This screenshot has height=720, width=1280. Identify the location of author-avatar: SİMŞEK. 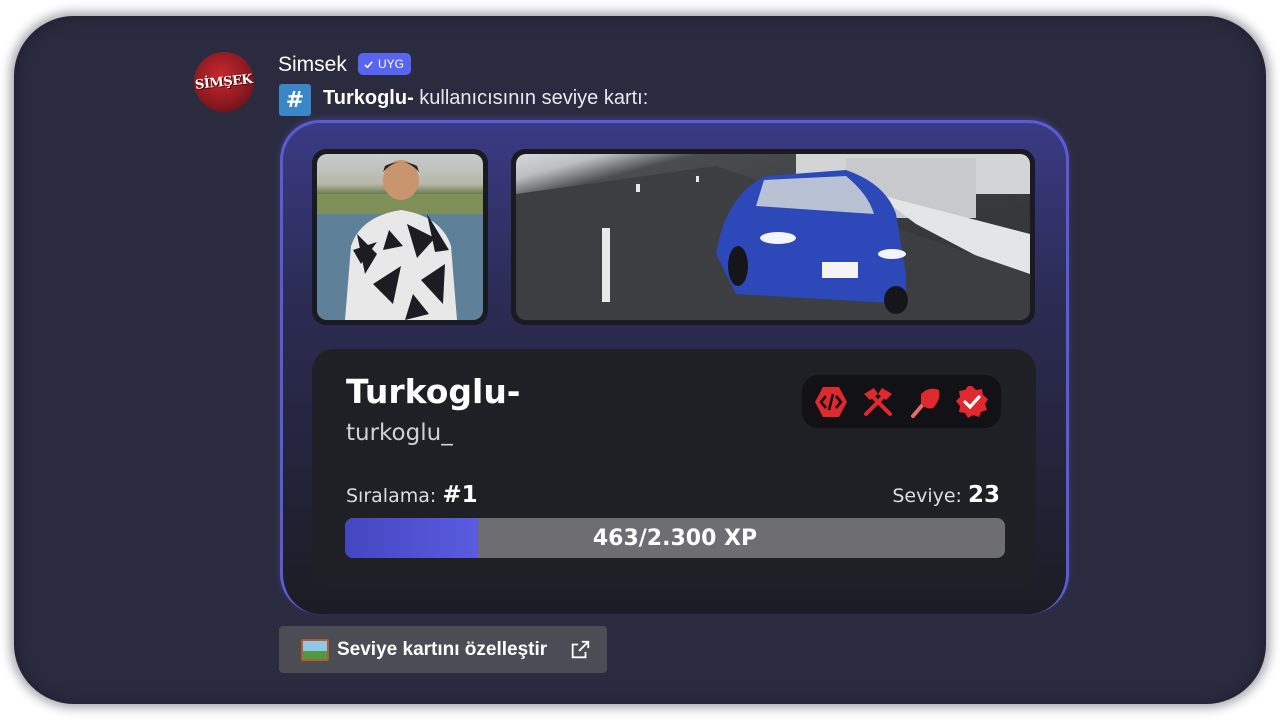
(224, 82).